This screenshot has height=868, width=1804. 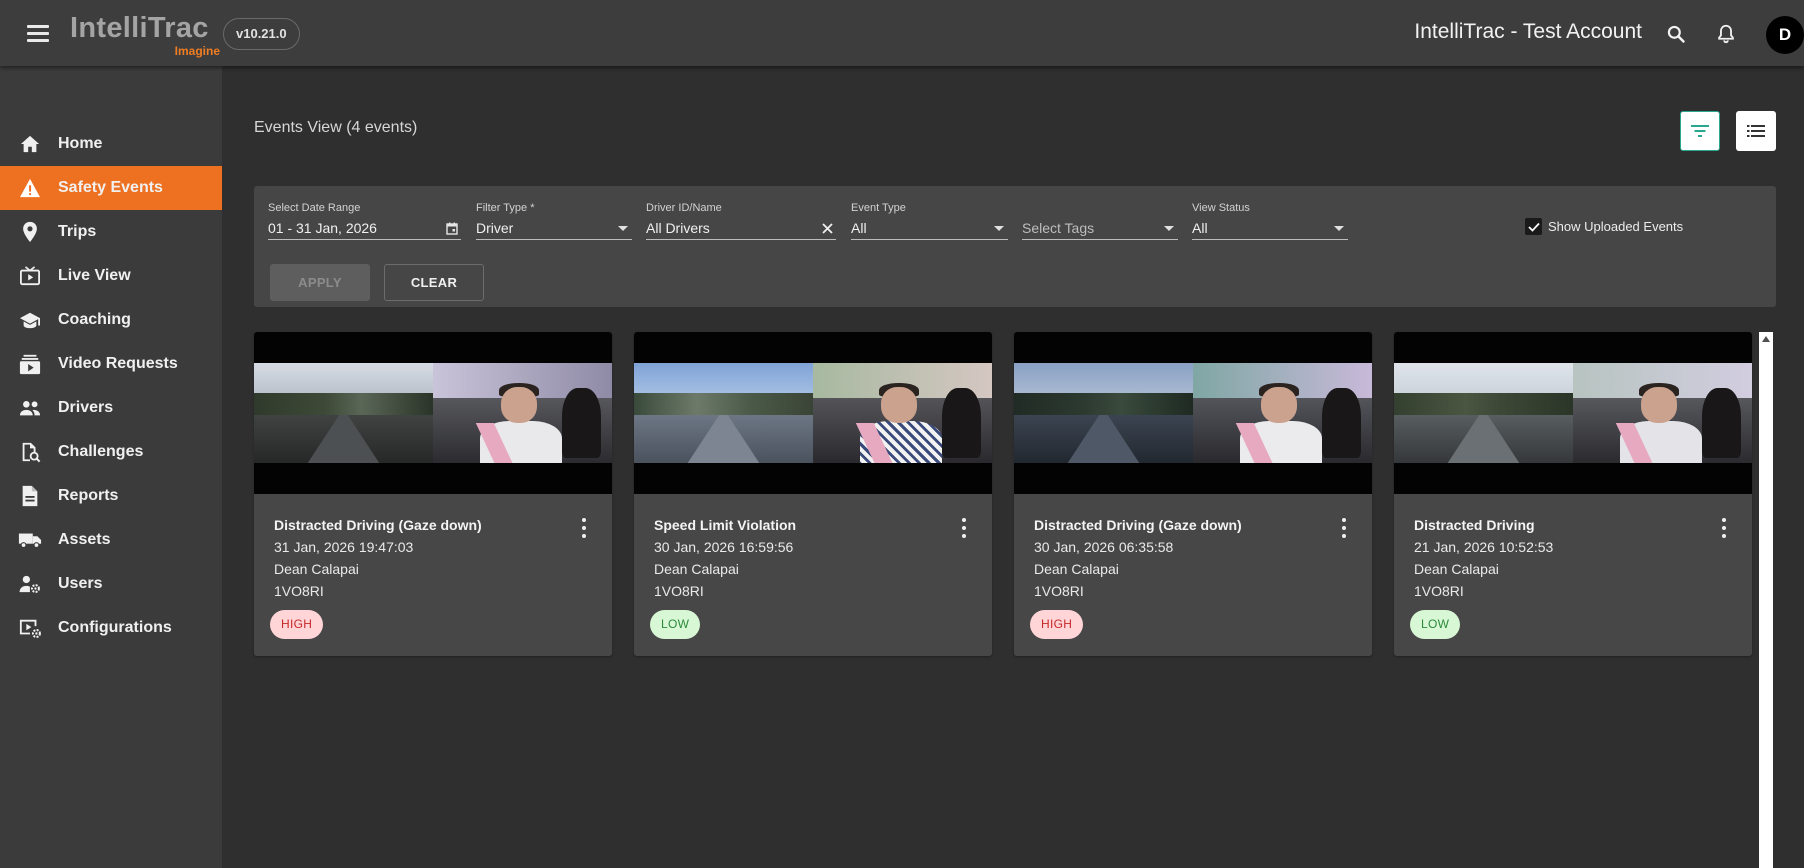 What do you see at coordinates (77, 231) in the screenshot?
I see `sidebar-item-label: Trips` at bounding box center [77, 231].